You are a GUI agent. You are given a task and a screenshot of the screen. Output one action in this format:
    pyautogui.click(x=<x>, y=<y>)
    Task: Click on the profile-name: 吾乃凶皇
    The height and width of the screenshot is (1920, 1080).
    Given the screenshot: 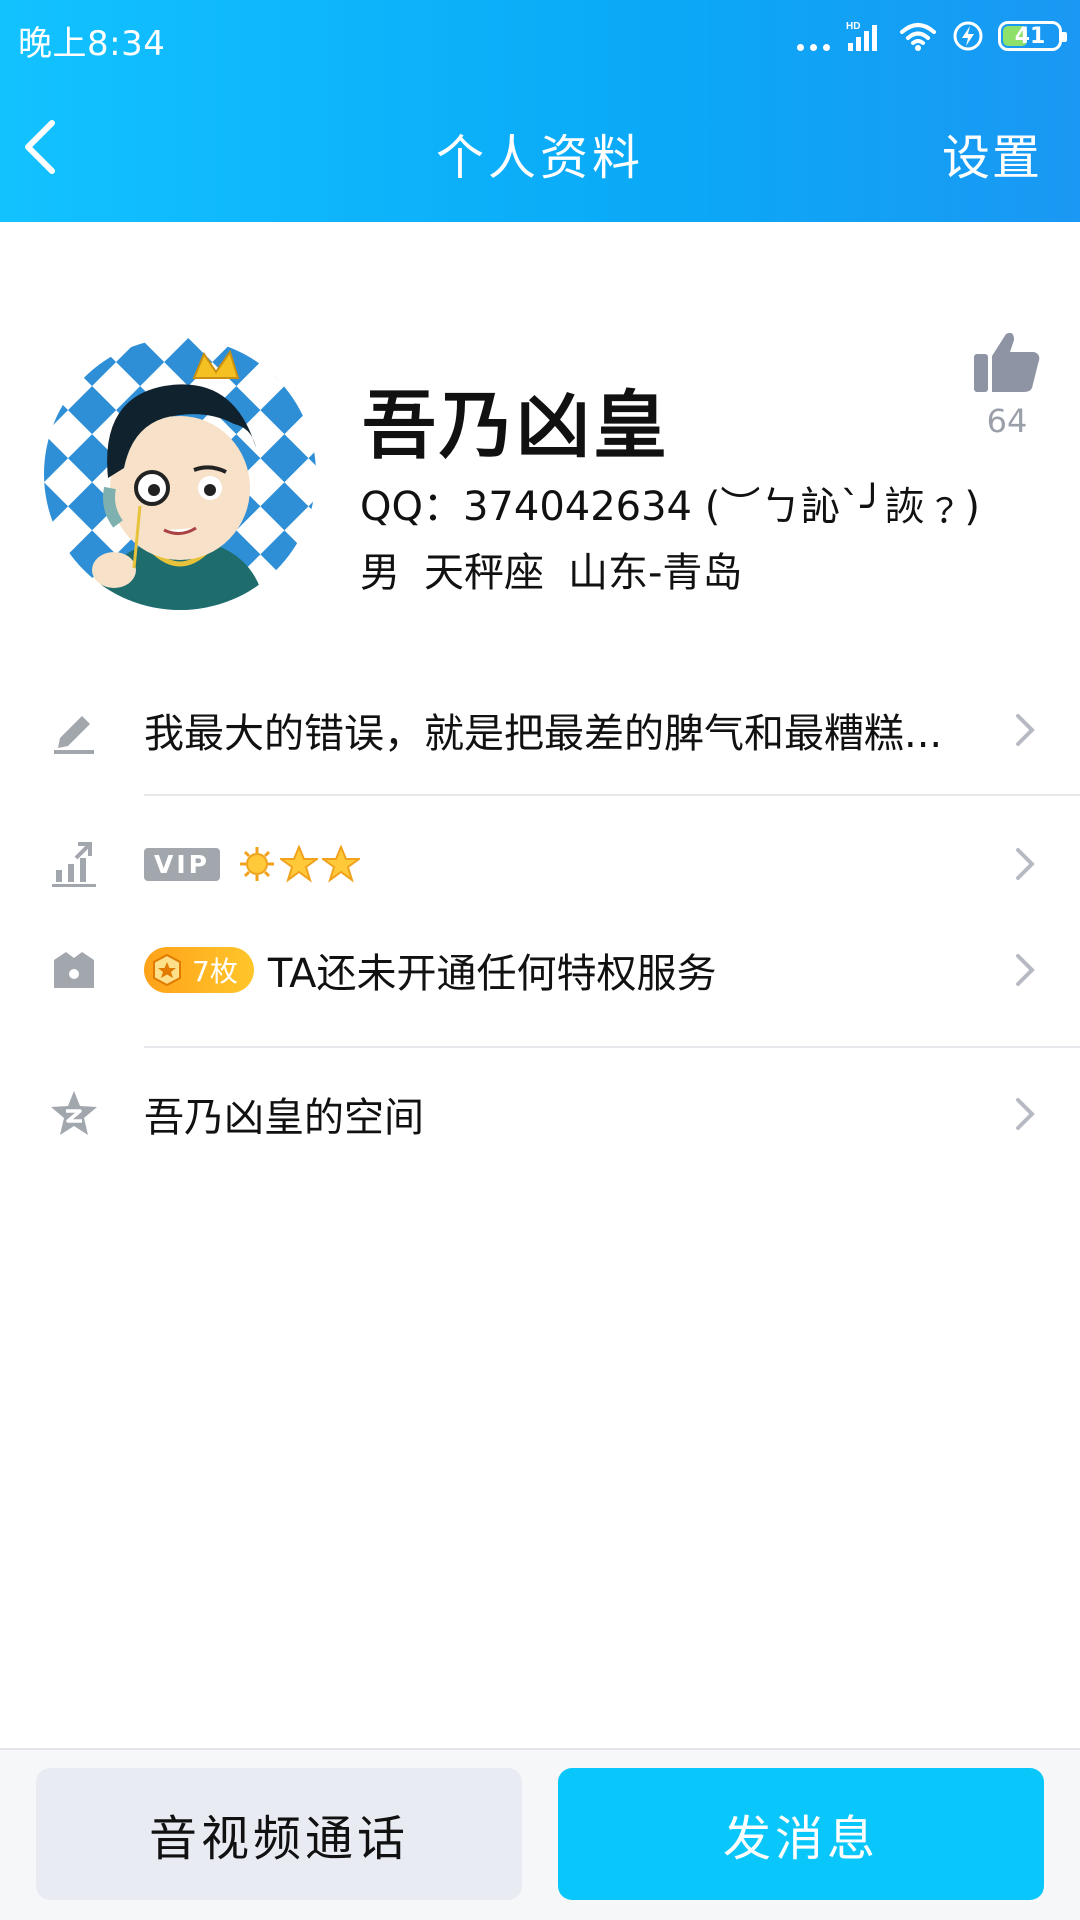 What is the action you would take?
    pyautogui.click(x=516, y=426)
    